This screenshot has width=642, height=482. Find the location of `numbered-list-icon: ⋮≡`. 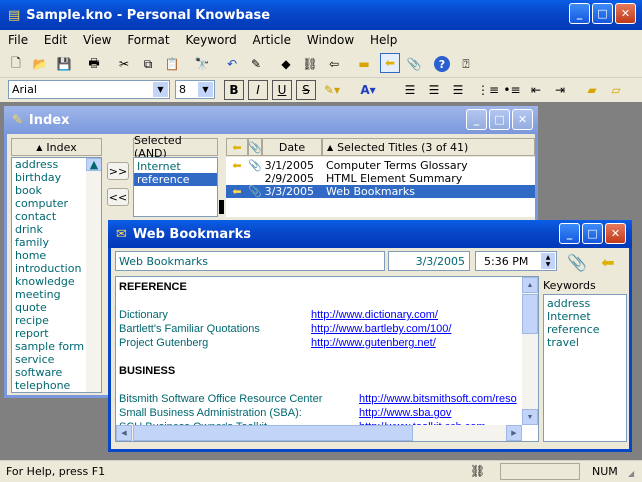

numbered-list-icon: ⋮≡ is located at coordinates (488, 90).